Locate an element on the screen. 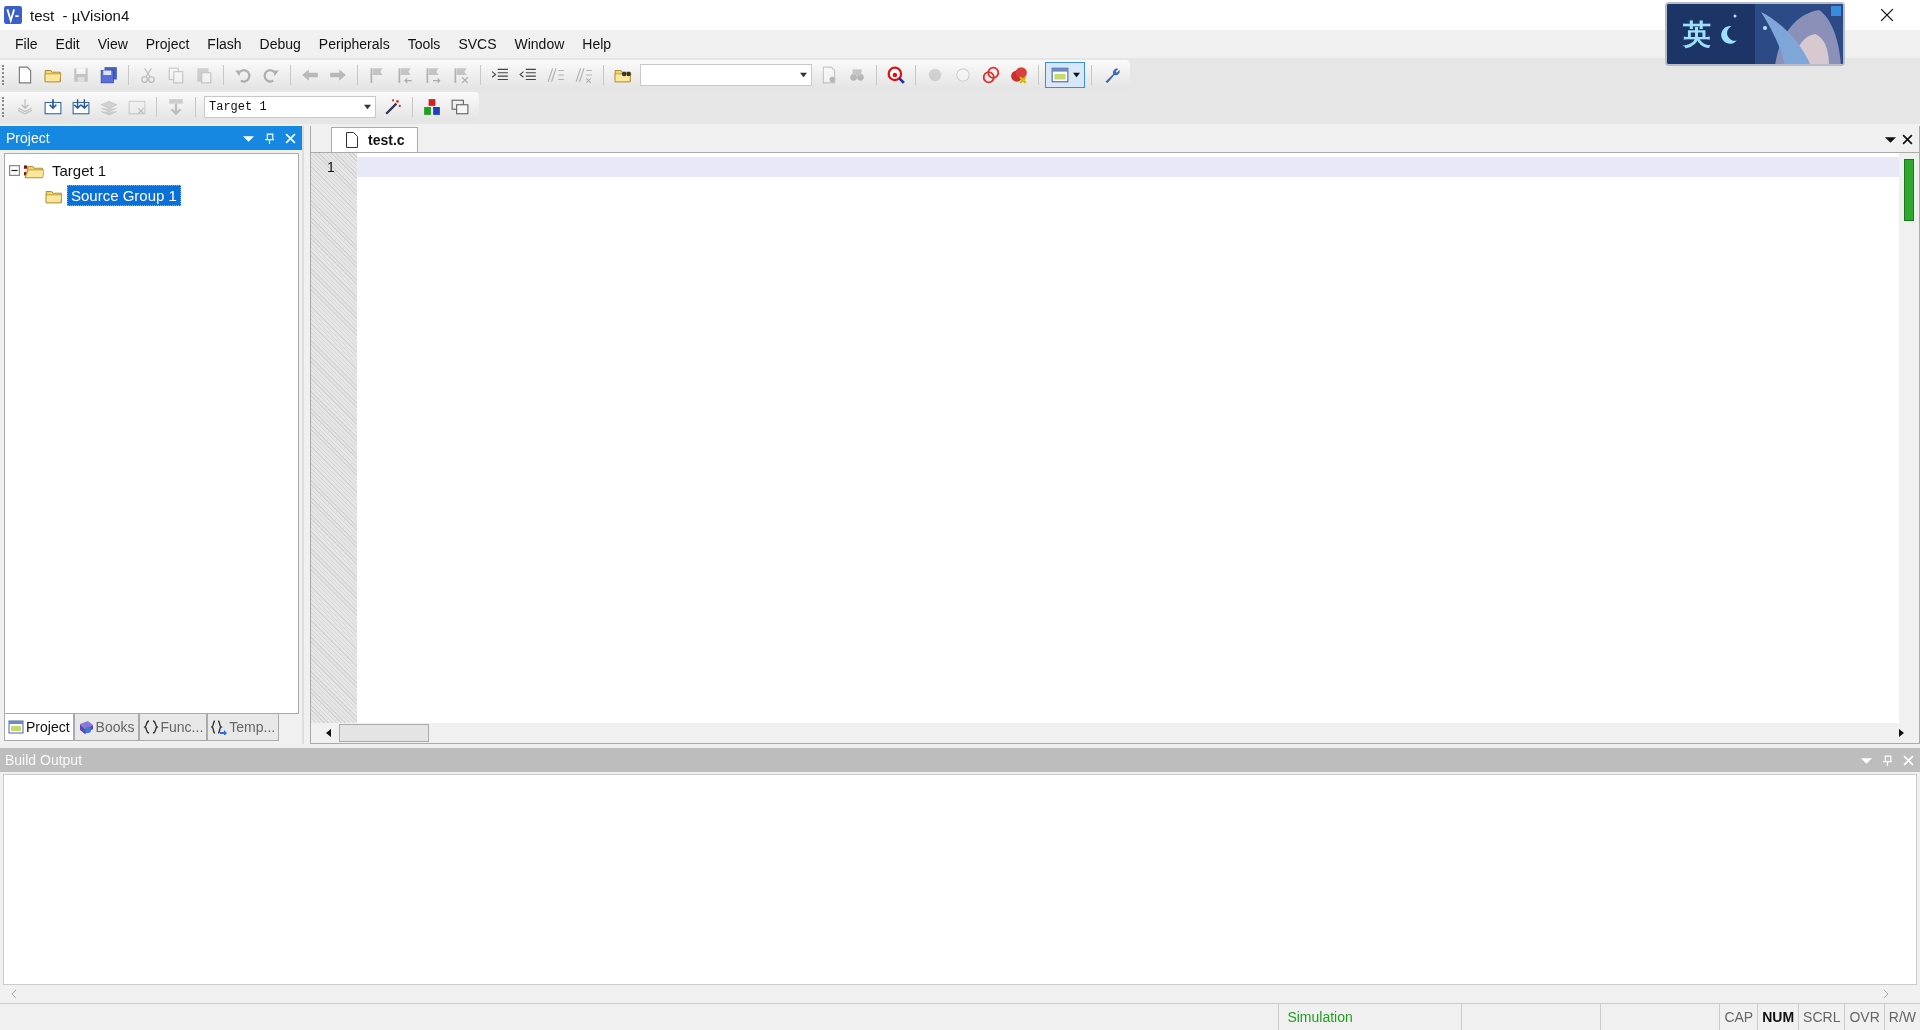  colored-blocks-icon is located at coordinates (432, 106).